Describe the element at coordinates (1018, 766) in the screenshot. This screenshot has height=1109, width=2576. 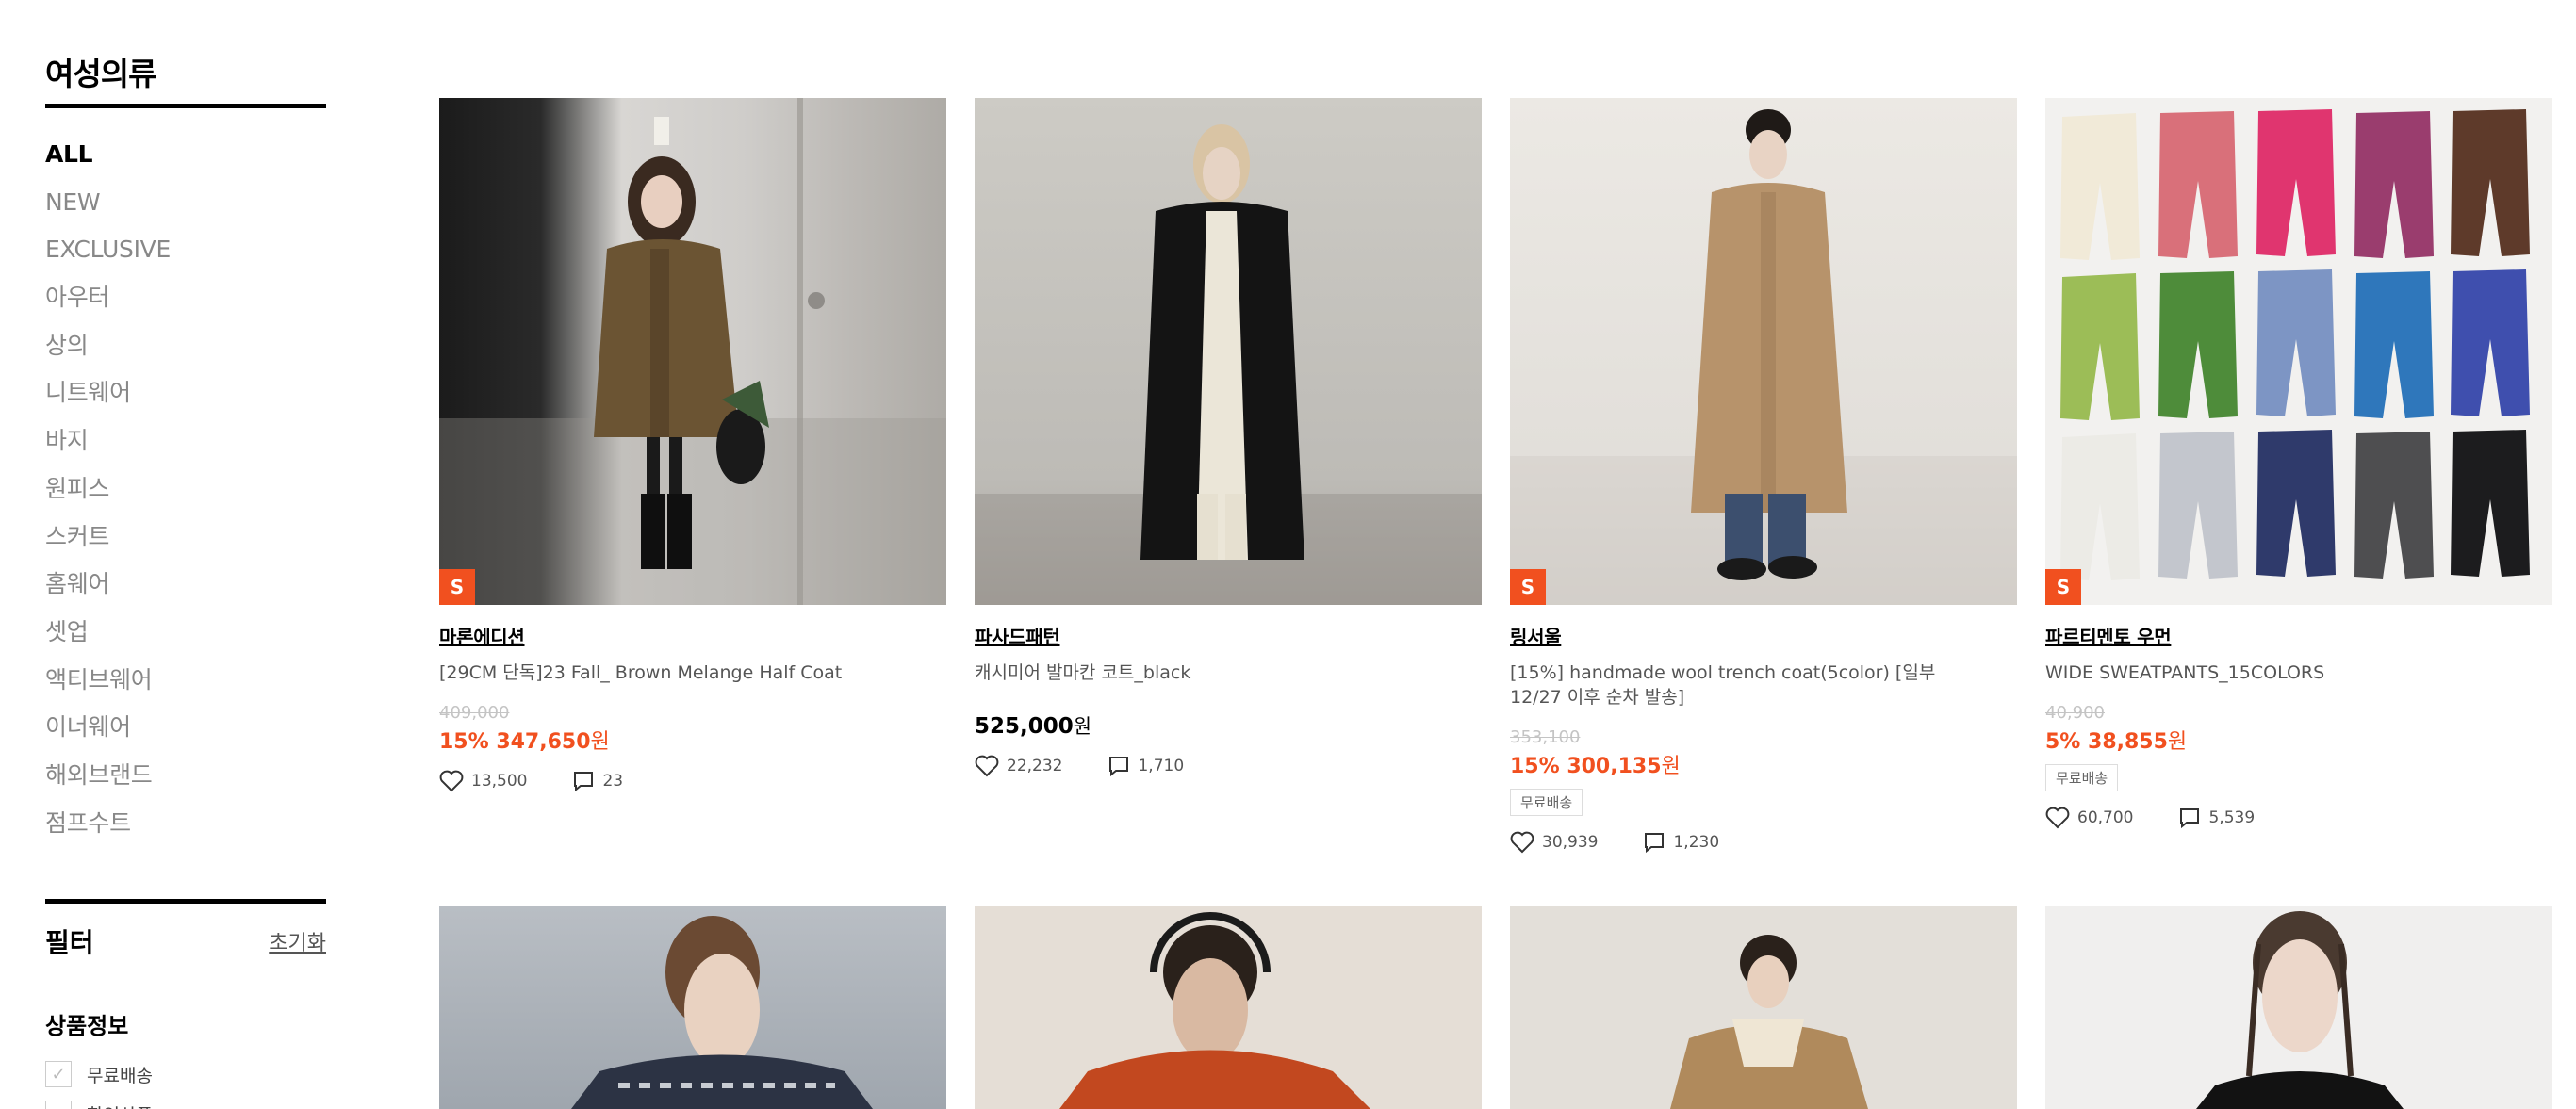
I see `like-button: 22,232` at that location.